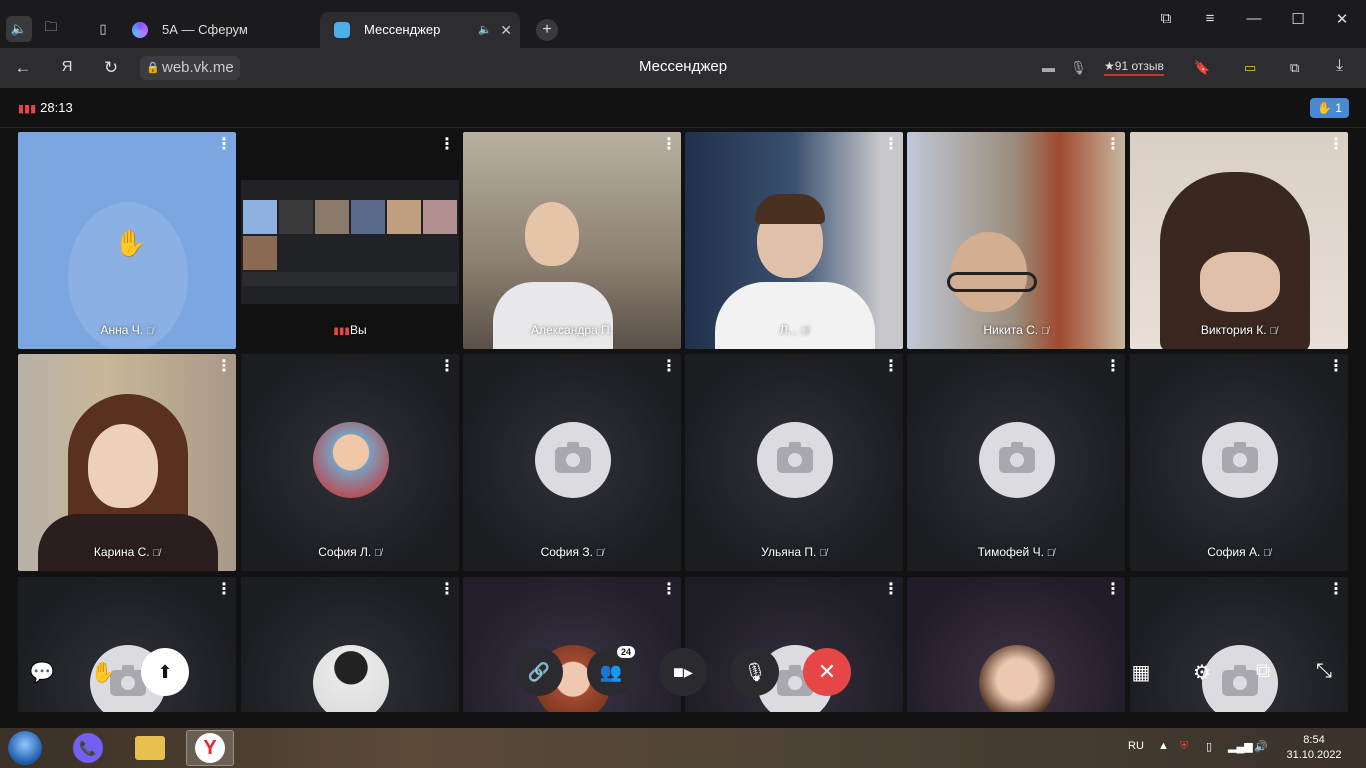  I want to click on reviews-label: 91 отзыв, so click(1139, 66).